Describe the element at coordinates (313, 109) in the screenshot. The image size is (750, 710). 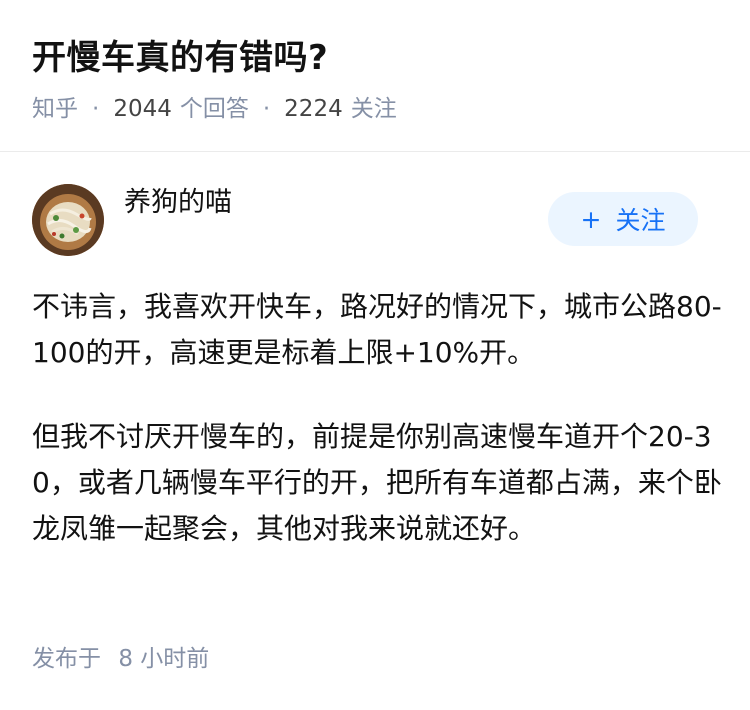
I see `follower-count: 2224` at that location.